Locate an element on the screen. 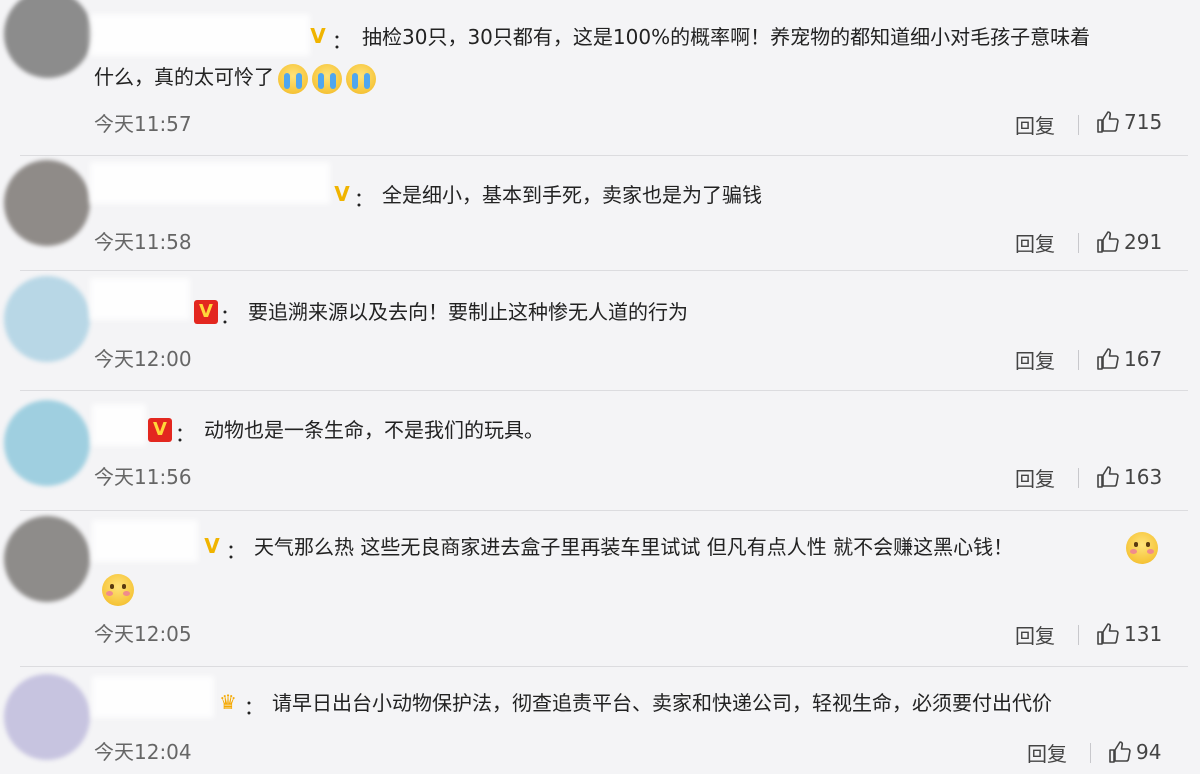  like-button: 291 is located at coordinates (1129, 242).